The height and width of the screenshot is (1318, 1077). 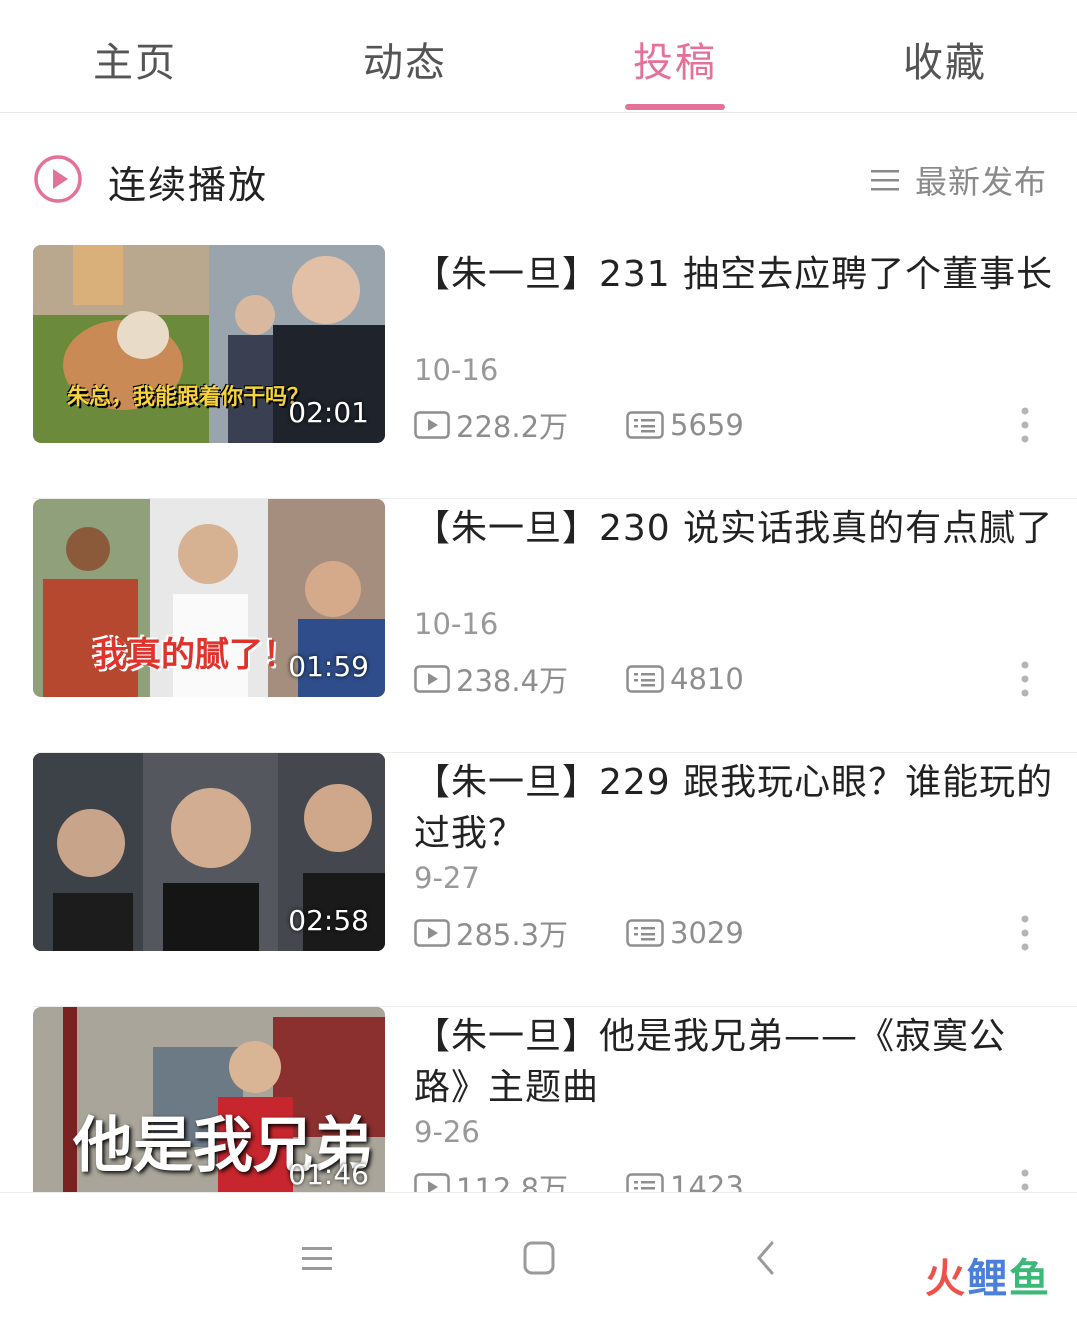 I want to click on watermark-part: 鲤, so click(x=988, y=1279).